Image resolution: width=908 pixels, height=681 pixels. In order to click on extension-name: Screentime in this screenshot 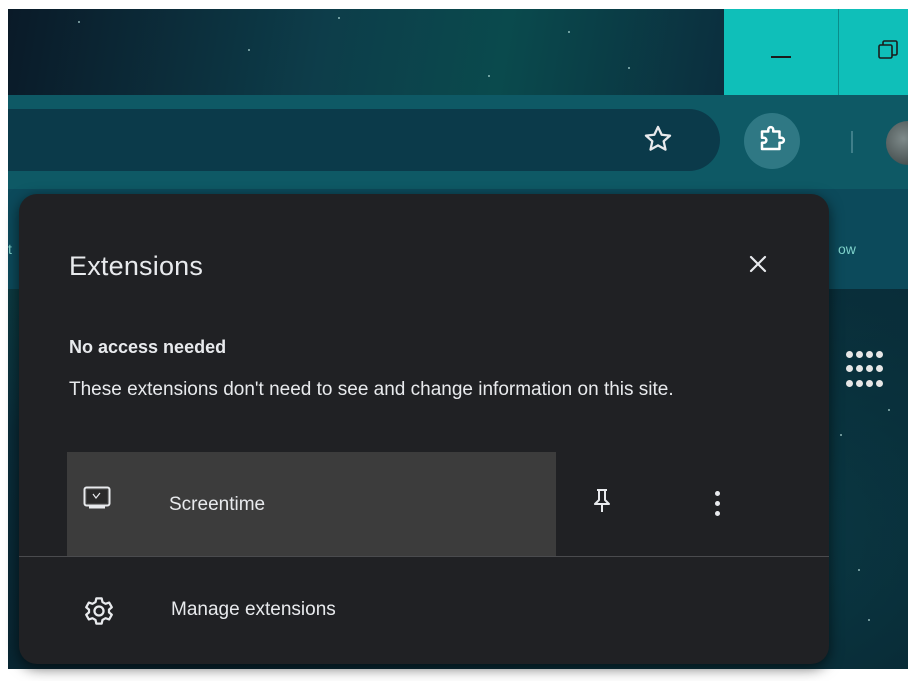, I will do `click(217, 505)`.